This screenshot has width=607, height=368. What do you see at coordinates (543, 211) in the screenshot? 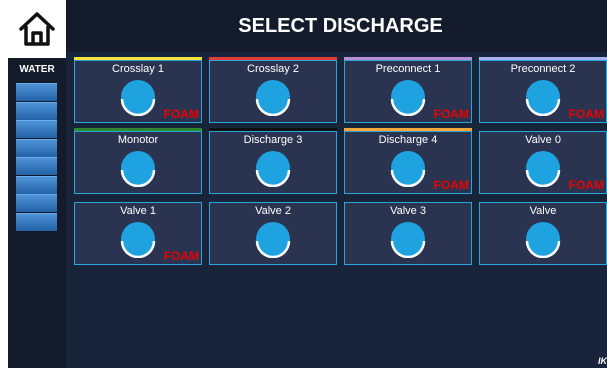
I see `discharge-label: Valve` at bounding box center [543, 211].